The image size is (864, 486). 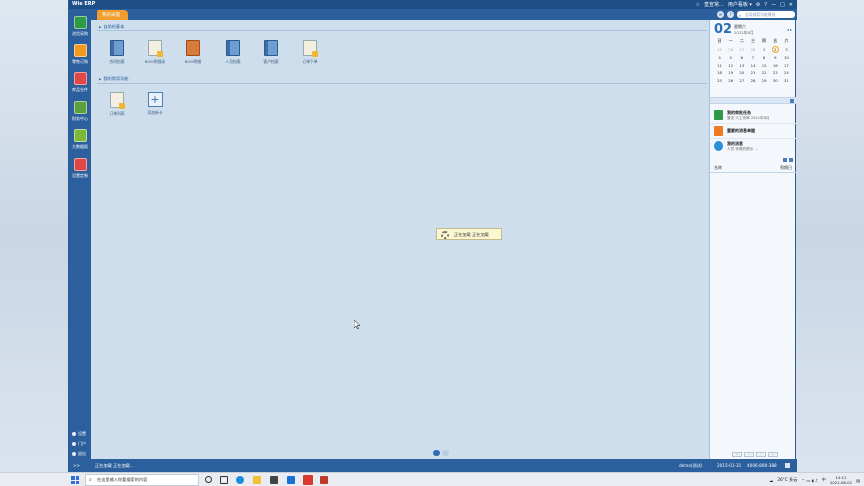 I want to click on shortcut-customer: 客户档案, so click(x=271, y=52).